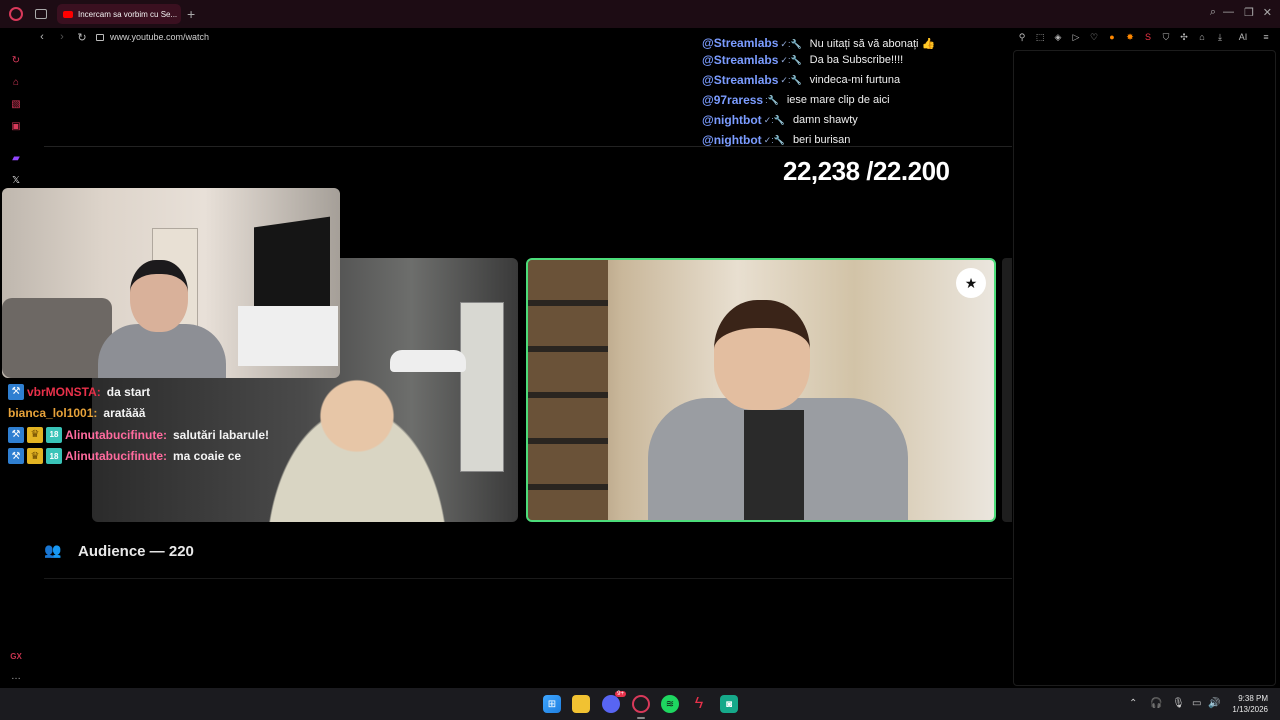 The height and width of the screenshot is (720, 1280). What do you see at coordinates (171, 283) in the screenshot?
I see `streamer-webcam` at bounding box center [171, 283].